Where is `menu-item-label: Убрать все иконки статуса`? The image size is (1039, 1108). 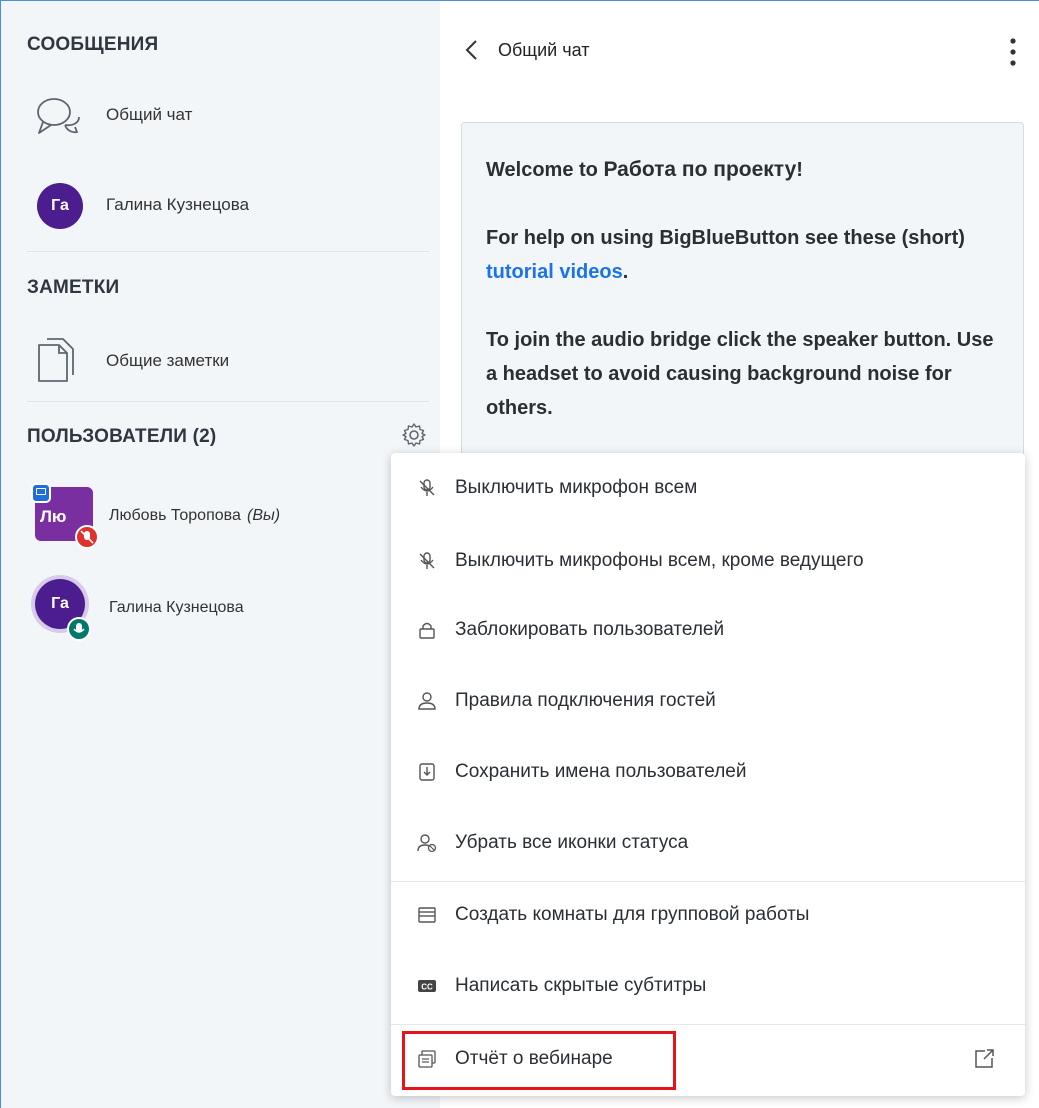 menu-item-label: Убрать все иконки статуса is located at coordinates (572, 842).